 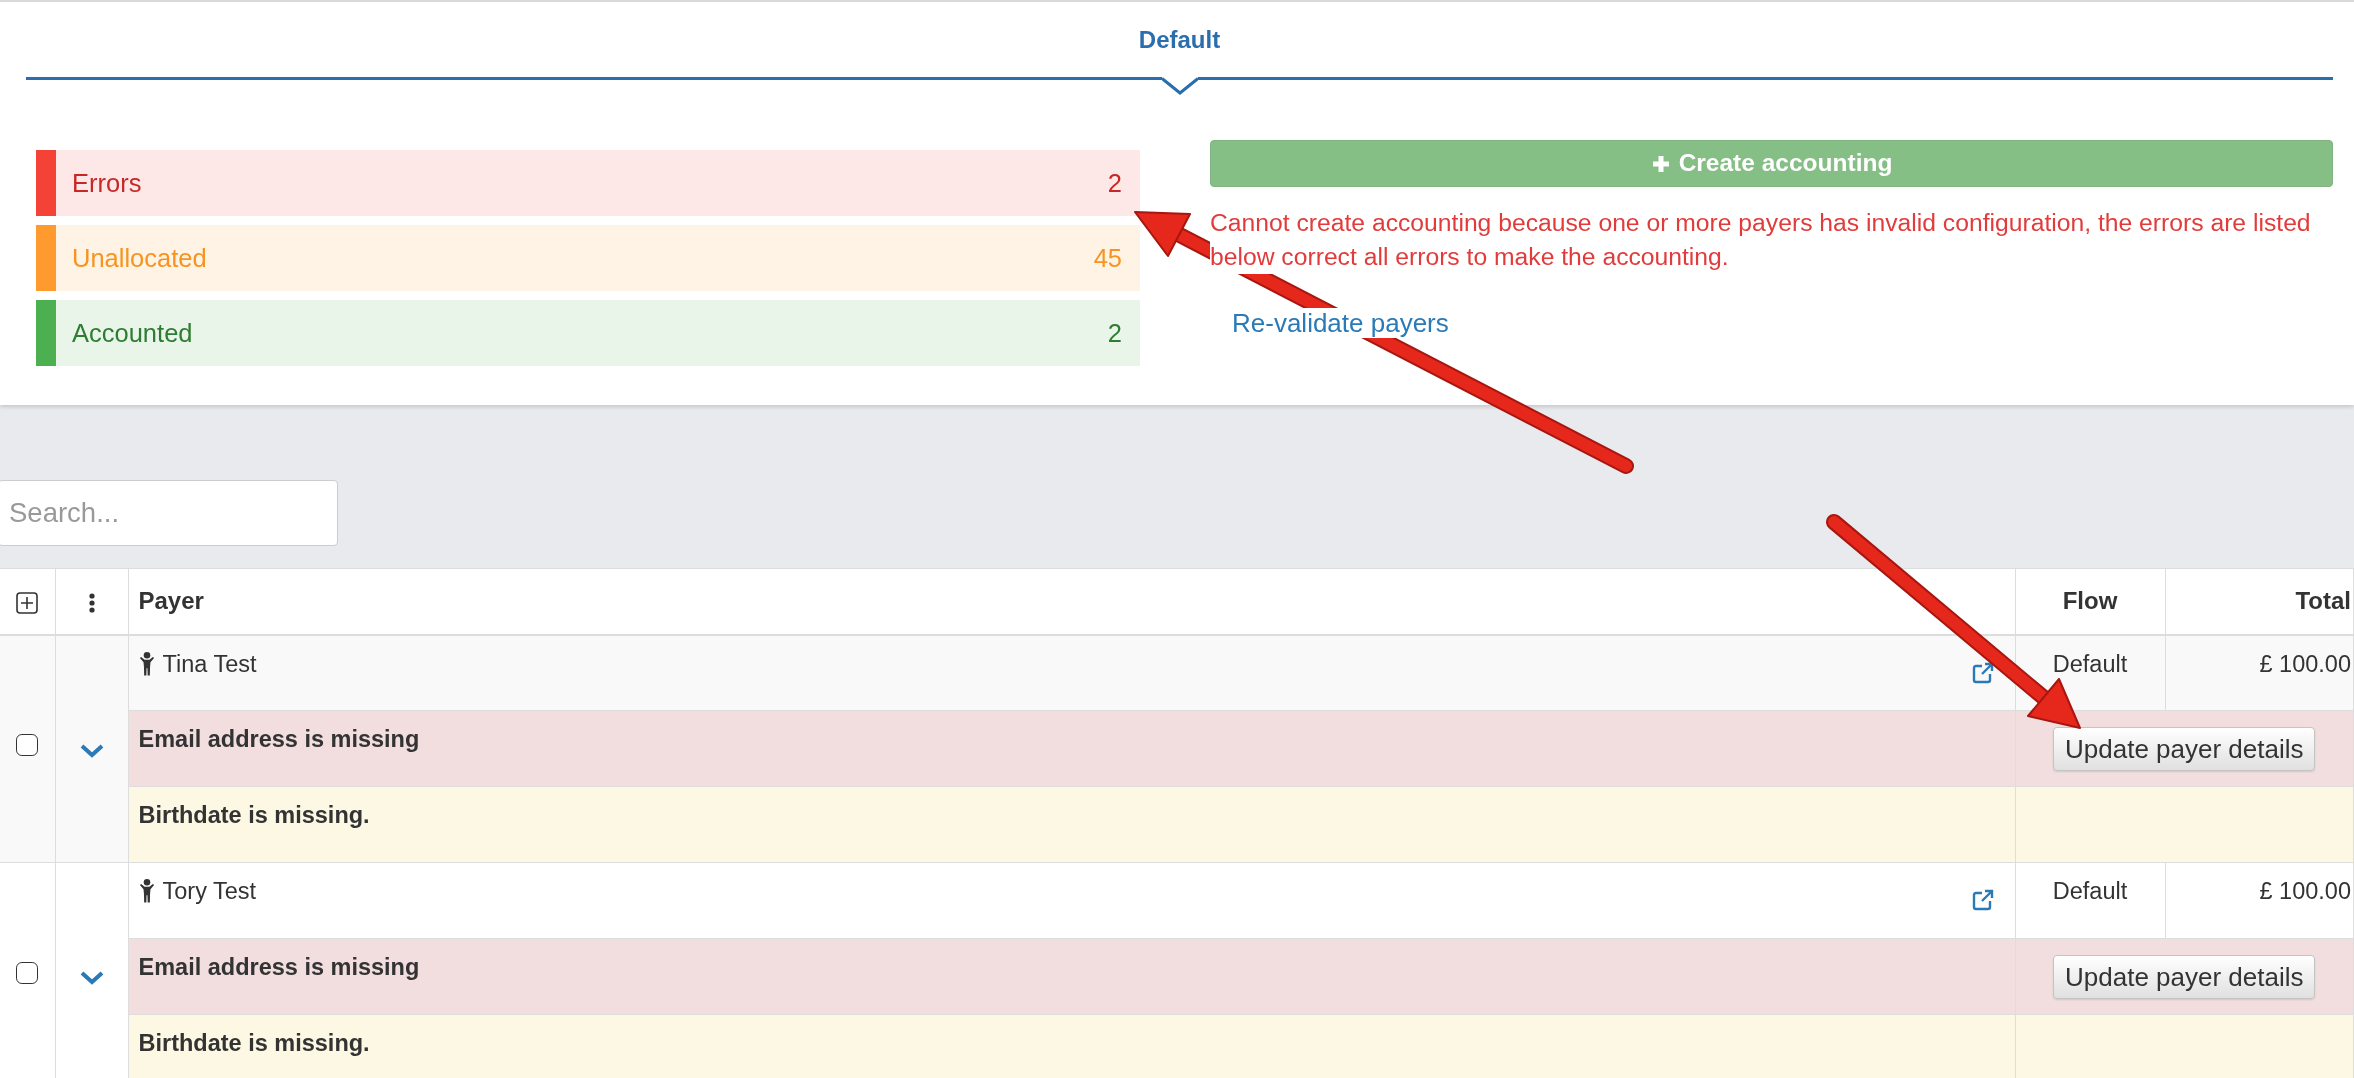 I want to click on vertical-dots-icon, so click(x=91, y=602).